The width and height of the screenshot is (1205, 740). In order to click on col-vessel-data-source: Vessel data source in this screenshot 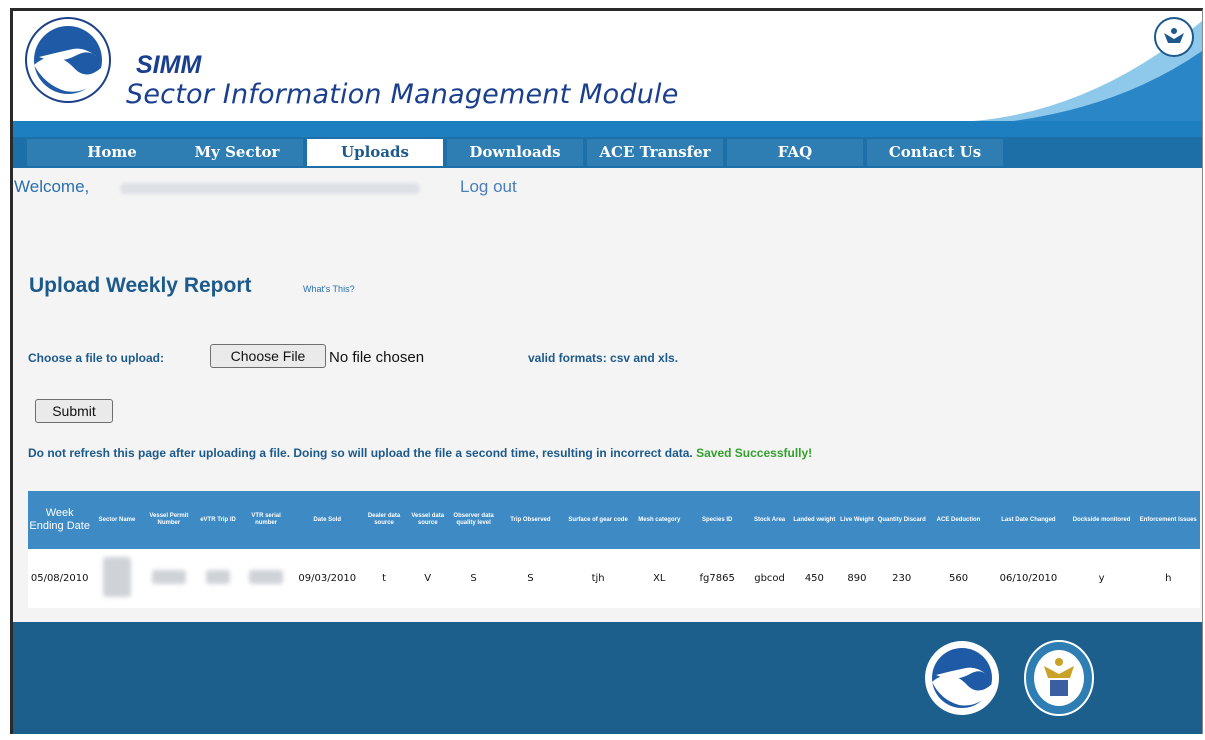, I will do `click(427, 520)`.